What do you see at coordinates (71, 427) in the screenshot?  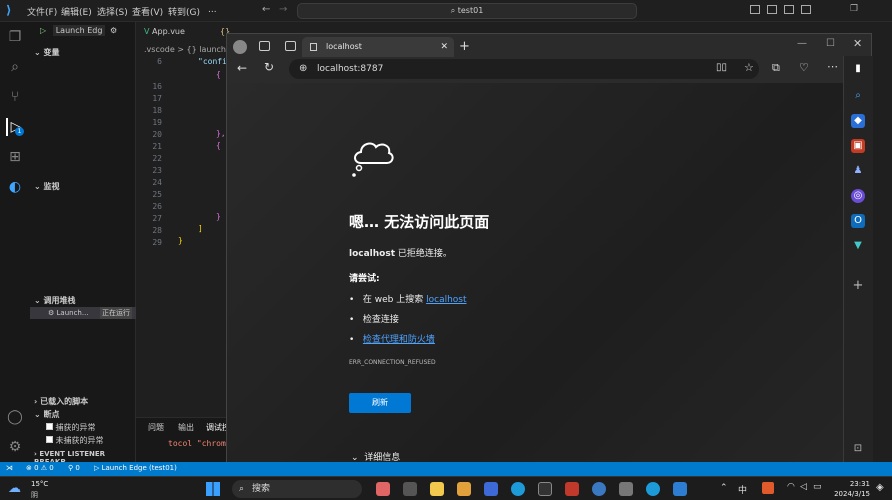 I see `breakpoint-caught: 捕获的异常` at bounding box center [71, 427].